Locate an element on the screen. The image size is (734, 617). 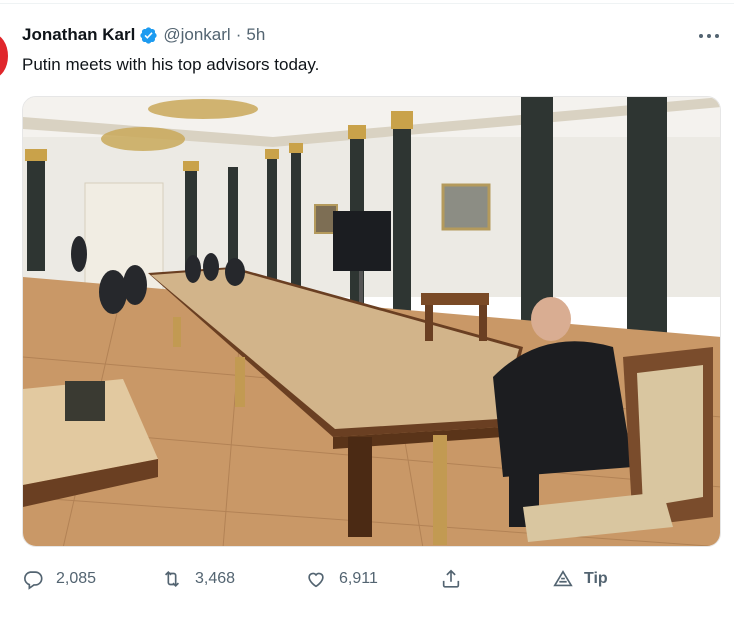
retweet-icon is located at coordinates (172, 579).